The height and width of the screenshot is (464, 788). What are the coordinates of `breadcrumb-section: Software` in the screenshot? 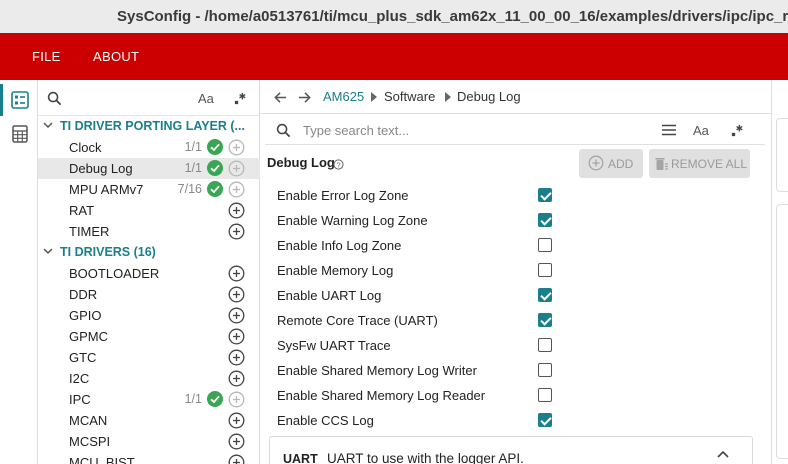 It's located at (409, 96).